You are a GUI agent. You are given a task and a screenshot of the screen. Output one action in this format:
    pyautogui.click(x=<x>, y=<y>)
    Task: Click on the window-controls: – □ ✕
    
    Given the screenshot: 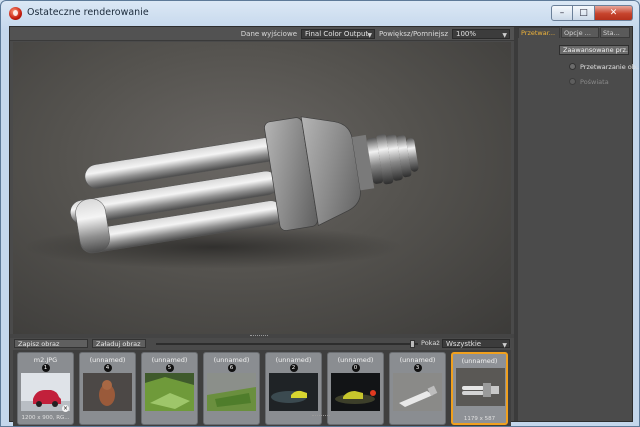 What is the action you would take?
    pyautogui.click(x=592, y=13)
    